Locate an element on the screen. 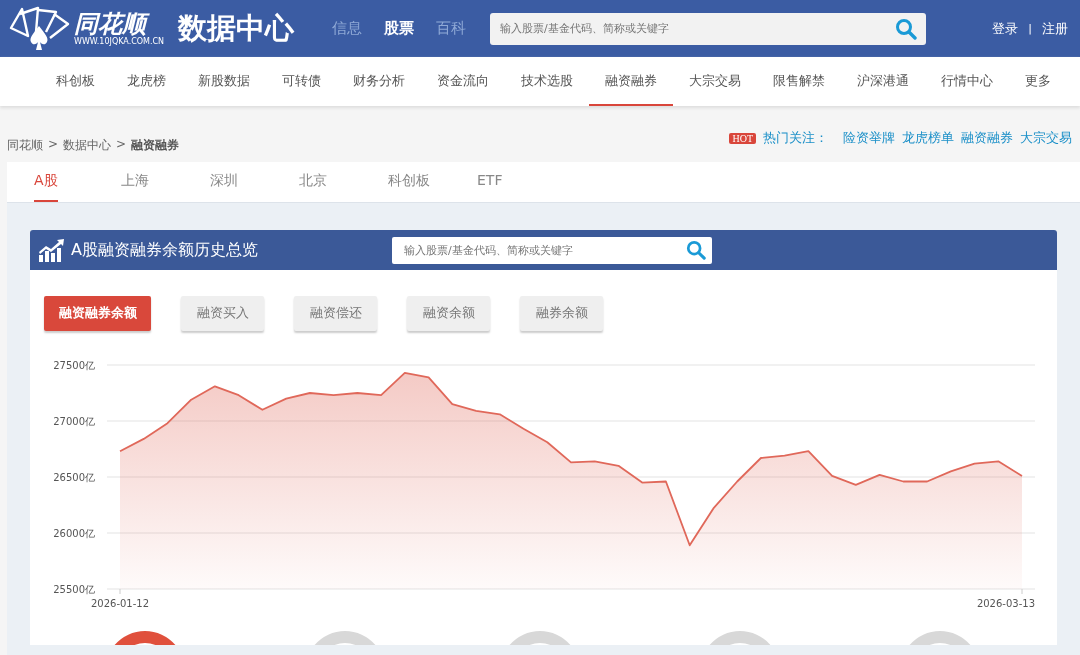  panel-title: A股融资融券余额历史总览 is located at coordinates (165, 250).